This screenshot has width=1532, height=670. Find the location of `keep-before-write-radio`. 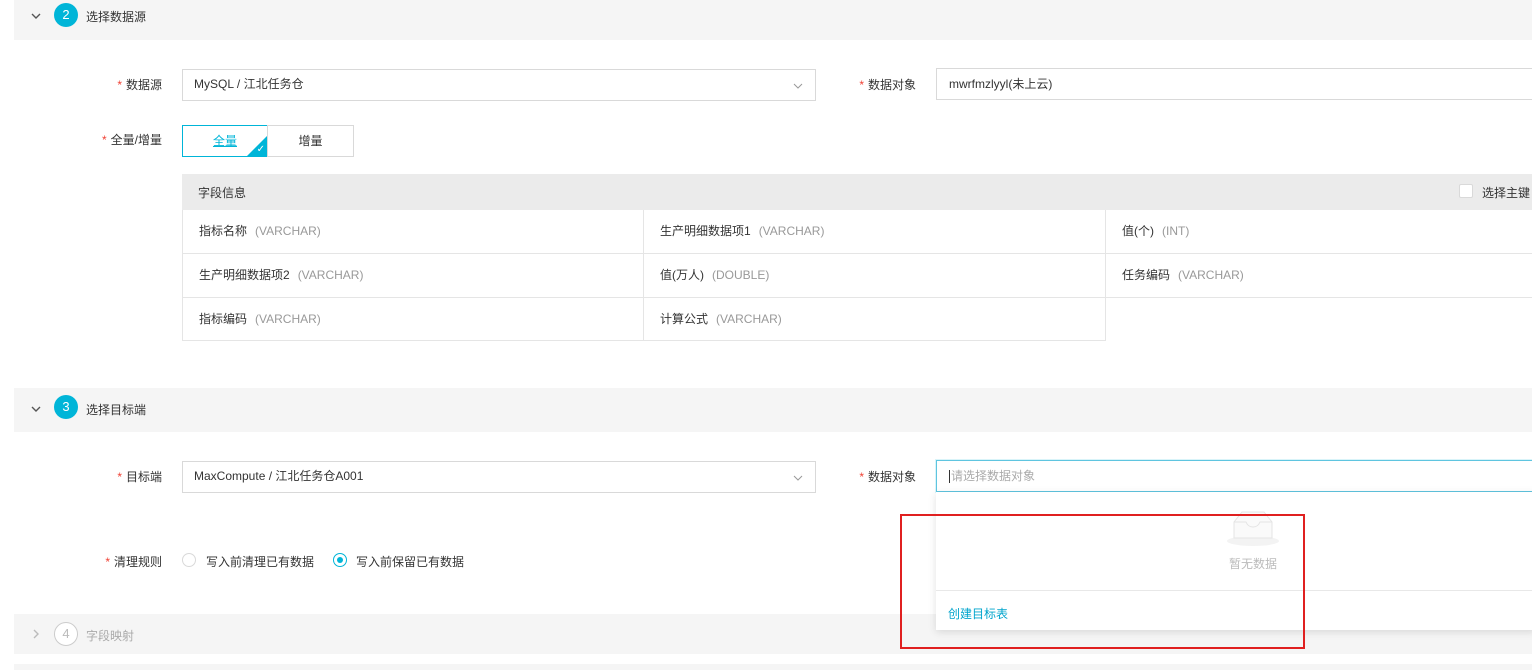

keep-before-write-radio is located at coordinates (340, 560).